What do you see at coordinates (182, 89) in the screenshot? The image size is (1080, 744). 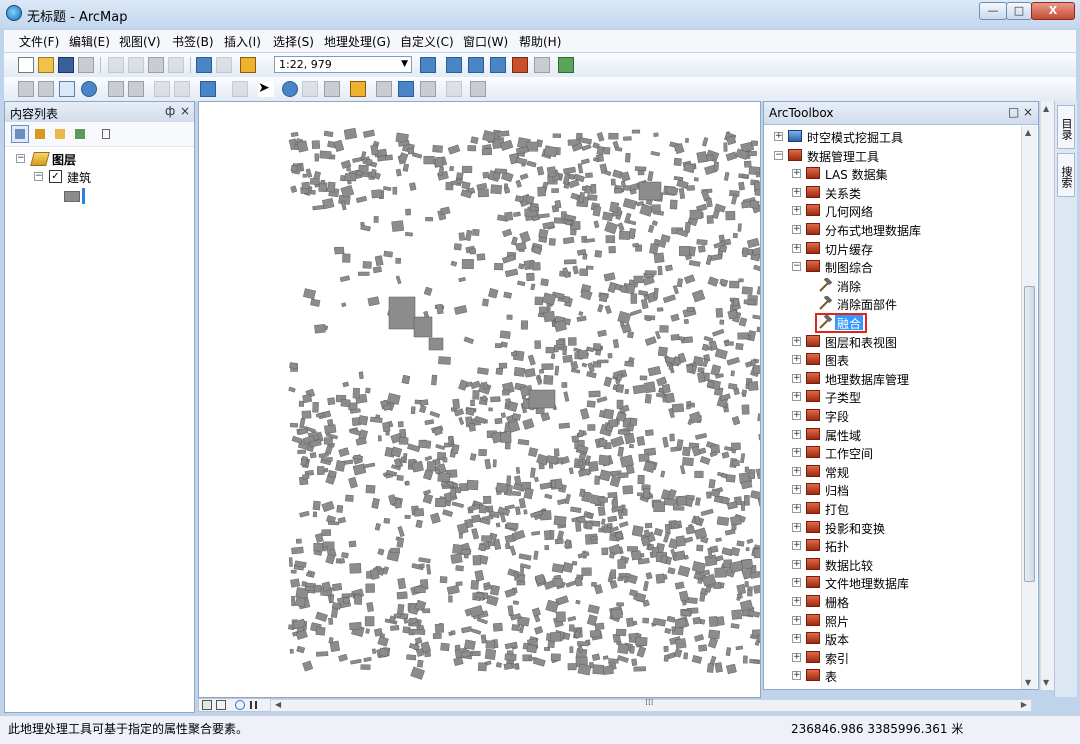 I see `forward-arrow-icon` at bounding box center [182, 89].